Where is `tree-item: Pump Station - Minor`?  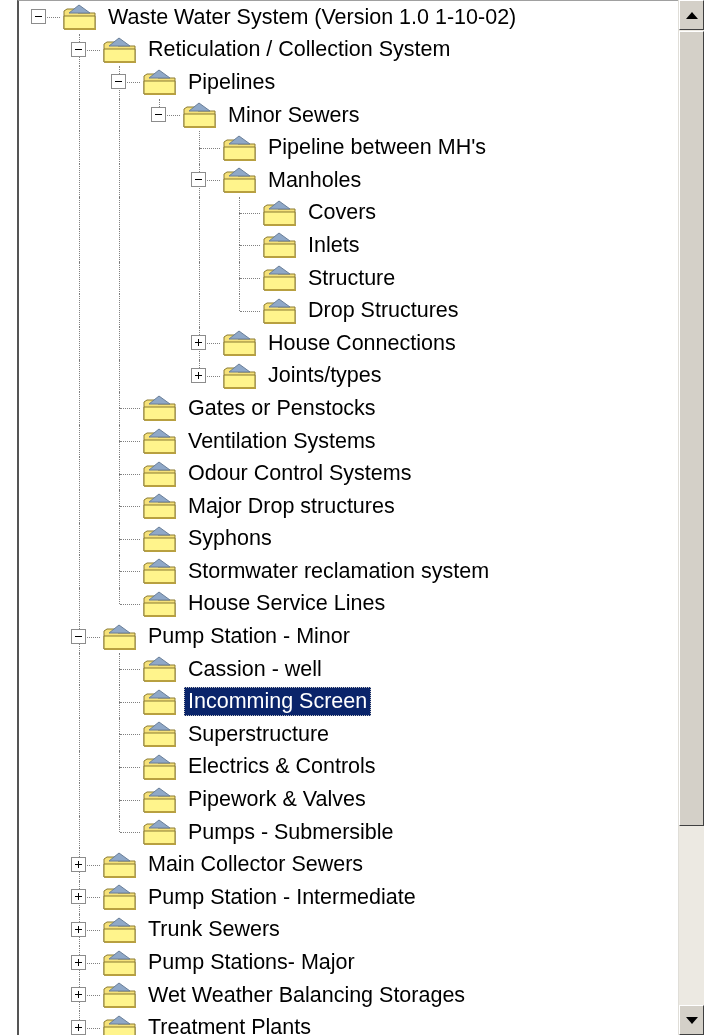
tree-item: Pump Station - Minor is located at coordinates (249, 637).